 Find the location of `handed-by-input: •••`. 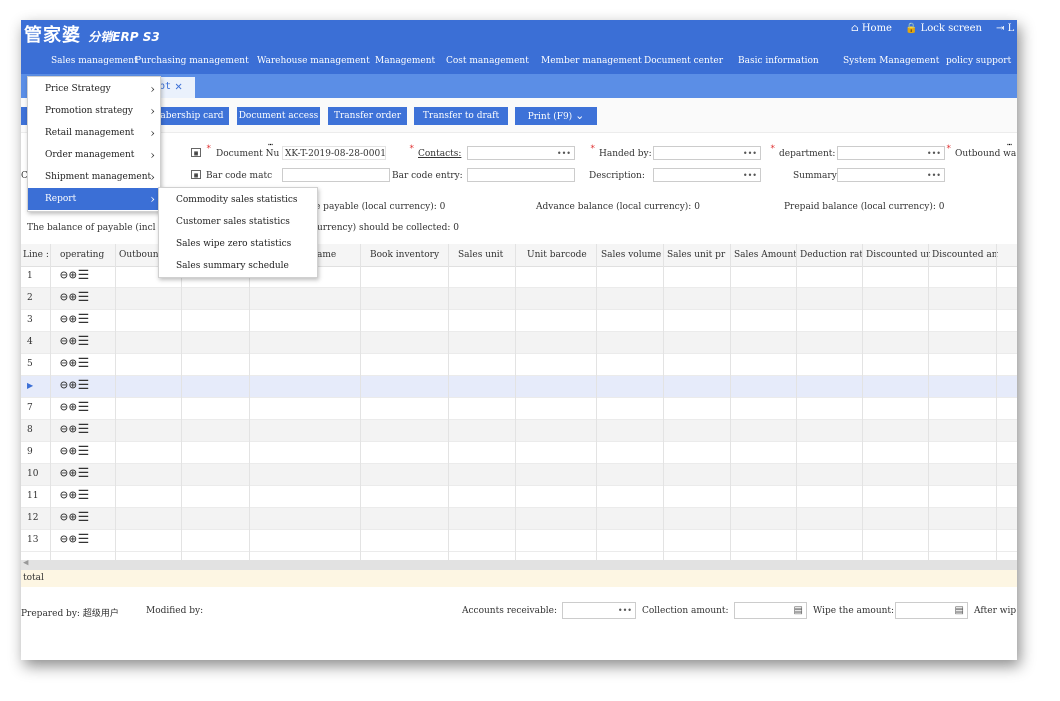

handed-by-input: ••• is located at coordinates (707, 153).